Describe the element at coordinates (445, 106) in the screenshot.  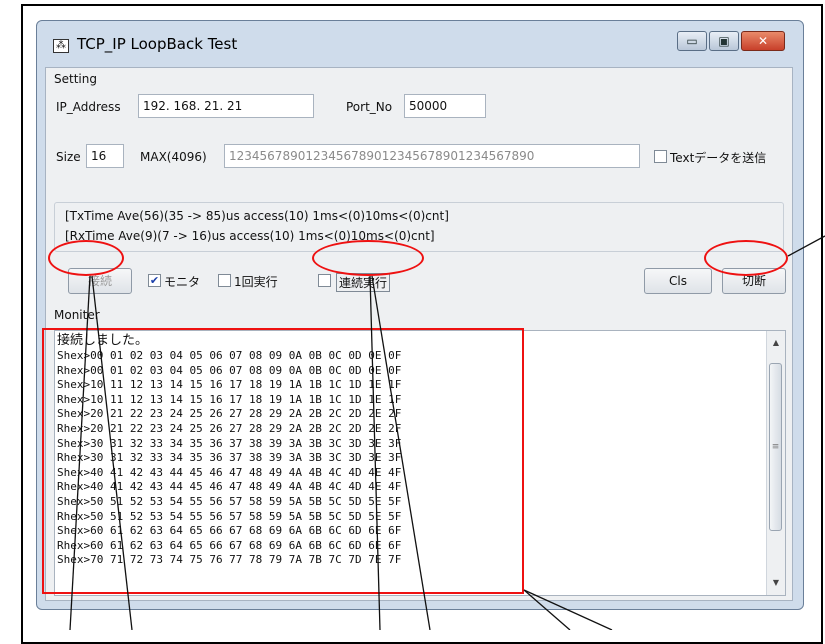
I see `port-no-field: 50000` at that location.